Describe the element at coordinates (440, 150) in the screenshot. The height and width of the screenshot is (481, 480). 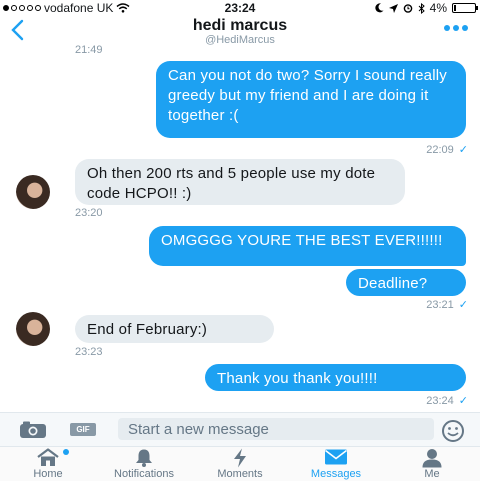
I see `message-timestamp: 22:09` at that location.